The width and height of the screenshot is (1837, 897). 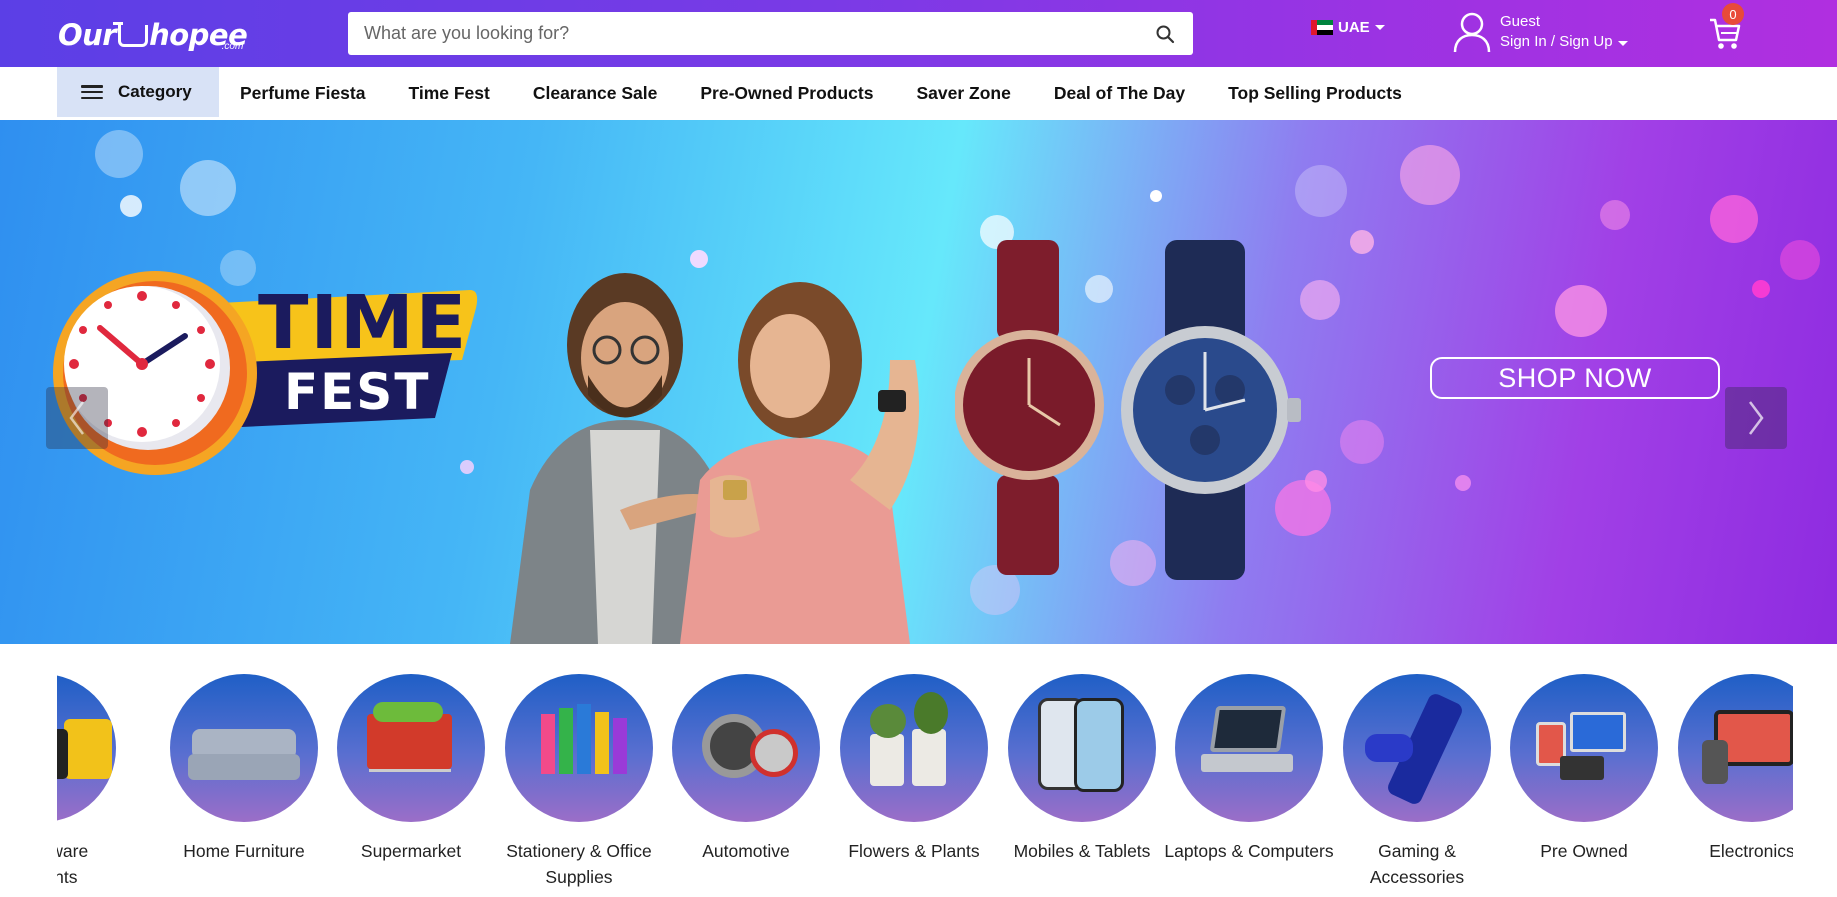 What do you see at coordinates (1082, 748) in the screenshot?
I see `smartphone-icon` at bounding box center [1082, 748].